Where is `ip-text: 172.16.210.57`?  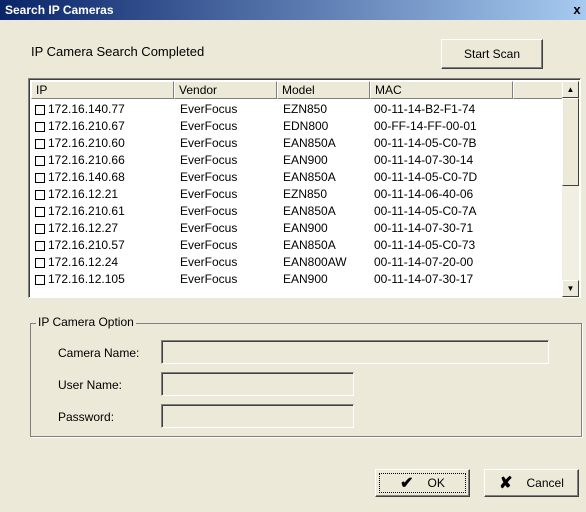
ip-text: 172.16.210.57 is located at coordinates (86, 245).